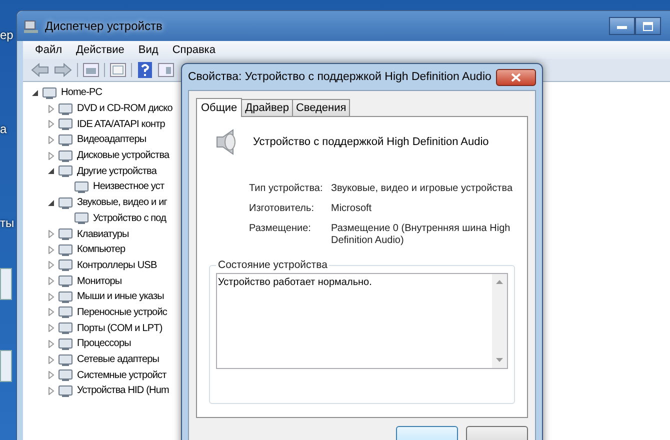 This screenshot has width=670, height=440. What do you see at coordinates (123, 390) in the screenshot?
I see `tree-item: Устройства HID (Hum` at bounding box center [123, 390].